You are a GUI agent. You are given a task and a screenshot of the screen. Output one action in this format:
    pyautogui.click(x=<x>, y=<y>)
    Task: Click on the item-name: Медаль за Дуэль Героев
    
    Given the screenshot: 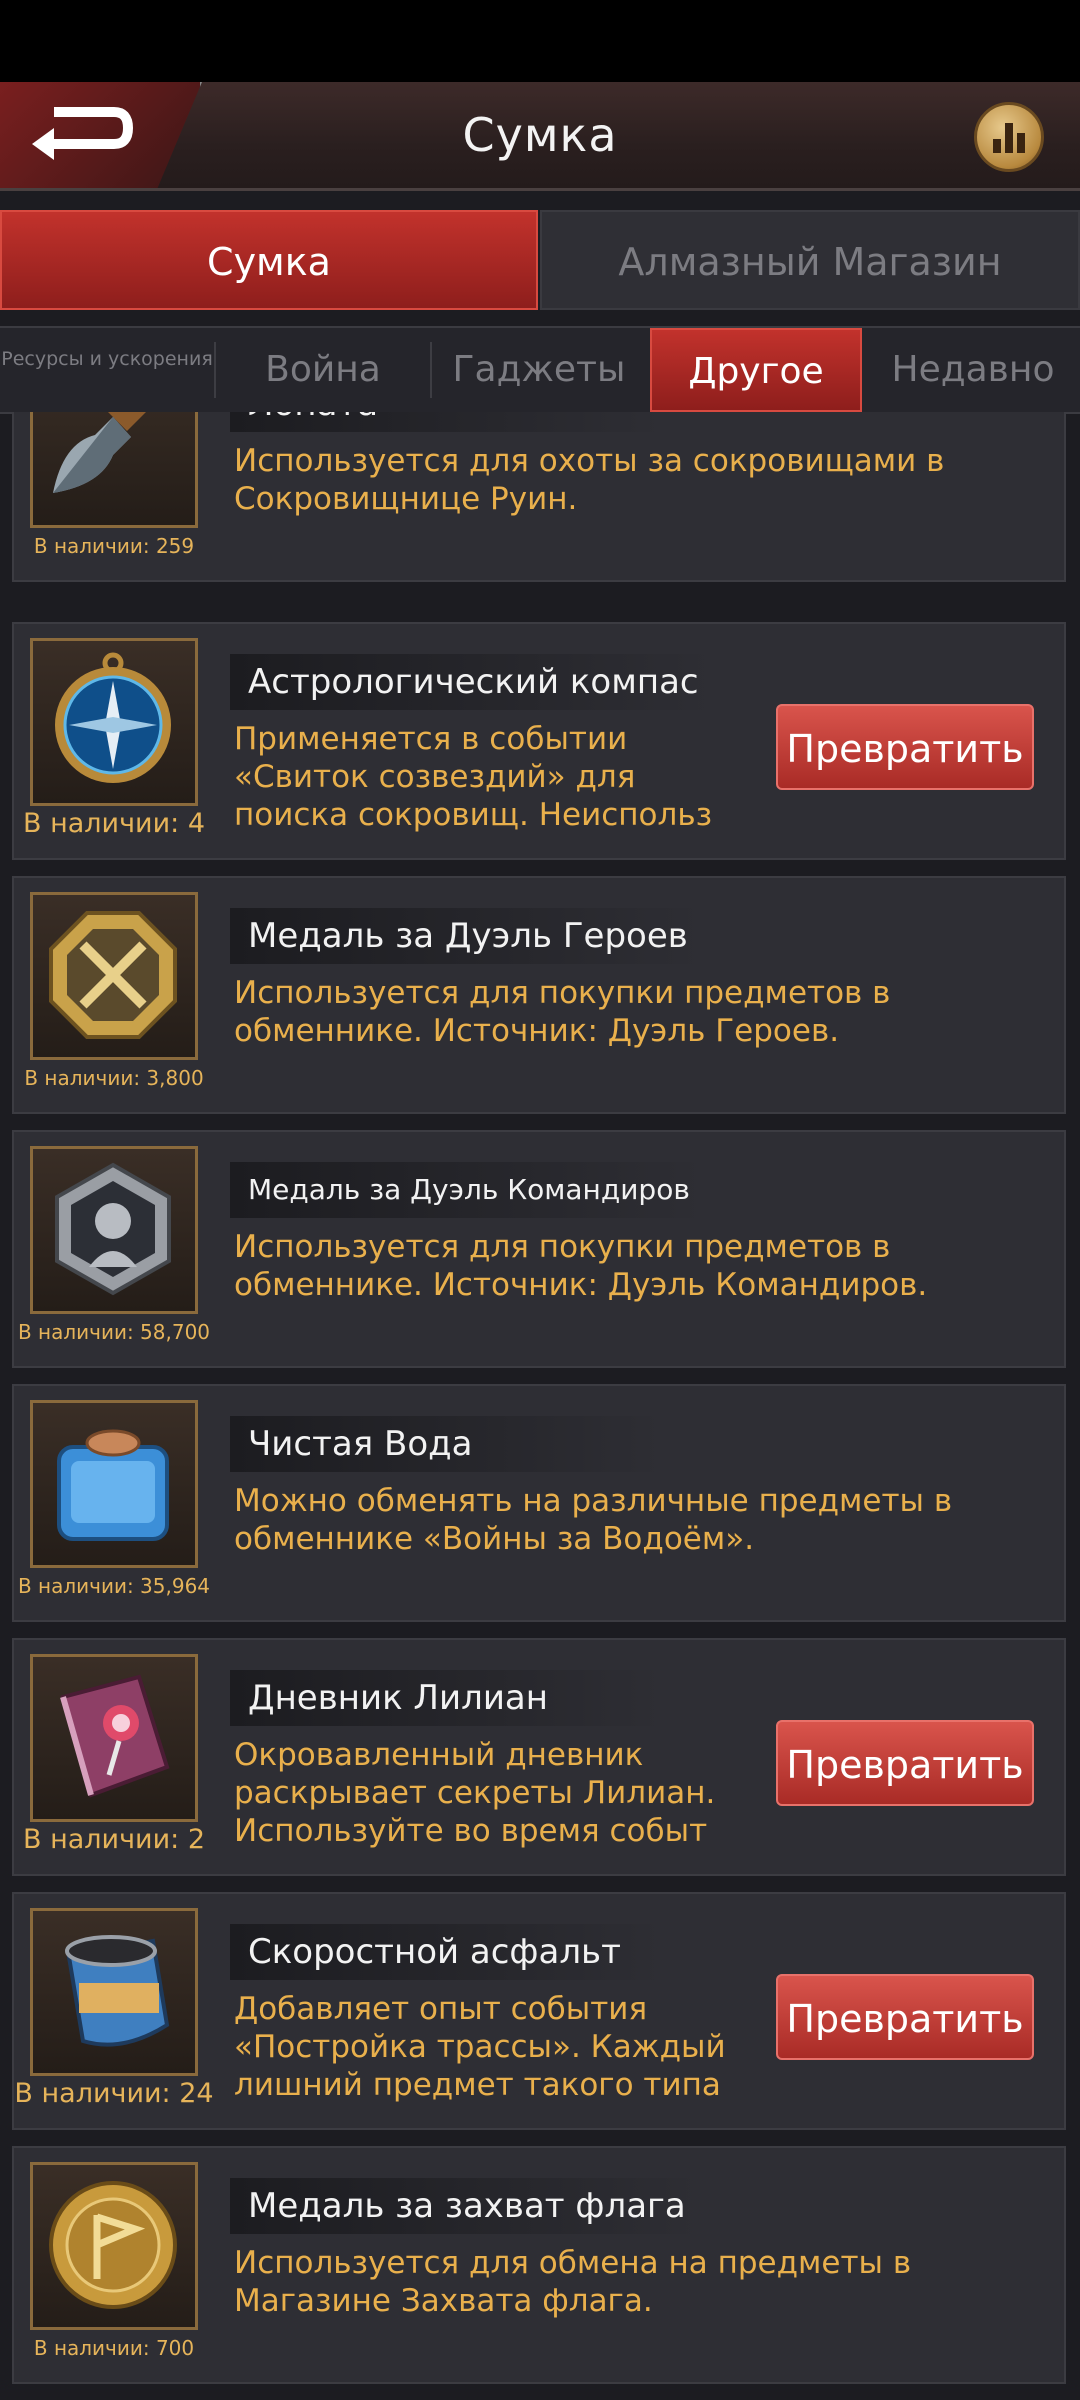 What is the action you would take?
    pyautogui.click(x=468, y=936)
    